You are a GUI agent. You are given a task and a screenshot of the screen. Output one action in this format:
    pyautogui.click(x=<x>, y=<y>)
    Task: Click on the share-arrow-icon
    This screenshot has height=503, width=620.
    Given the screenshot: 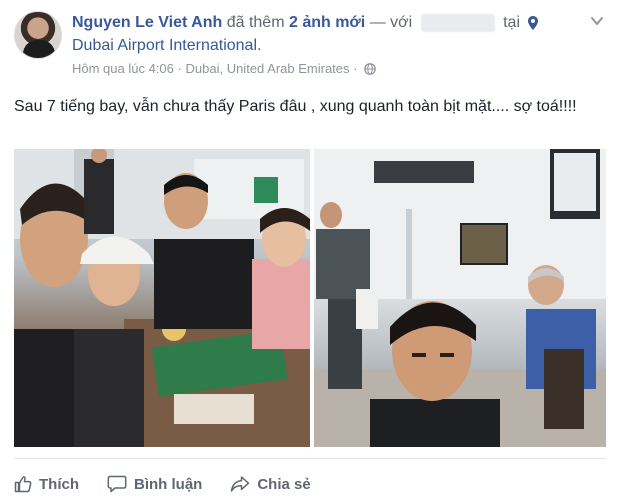 What is the action you would take?
    pyautogui.click(x=240, y=484)
    